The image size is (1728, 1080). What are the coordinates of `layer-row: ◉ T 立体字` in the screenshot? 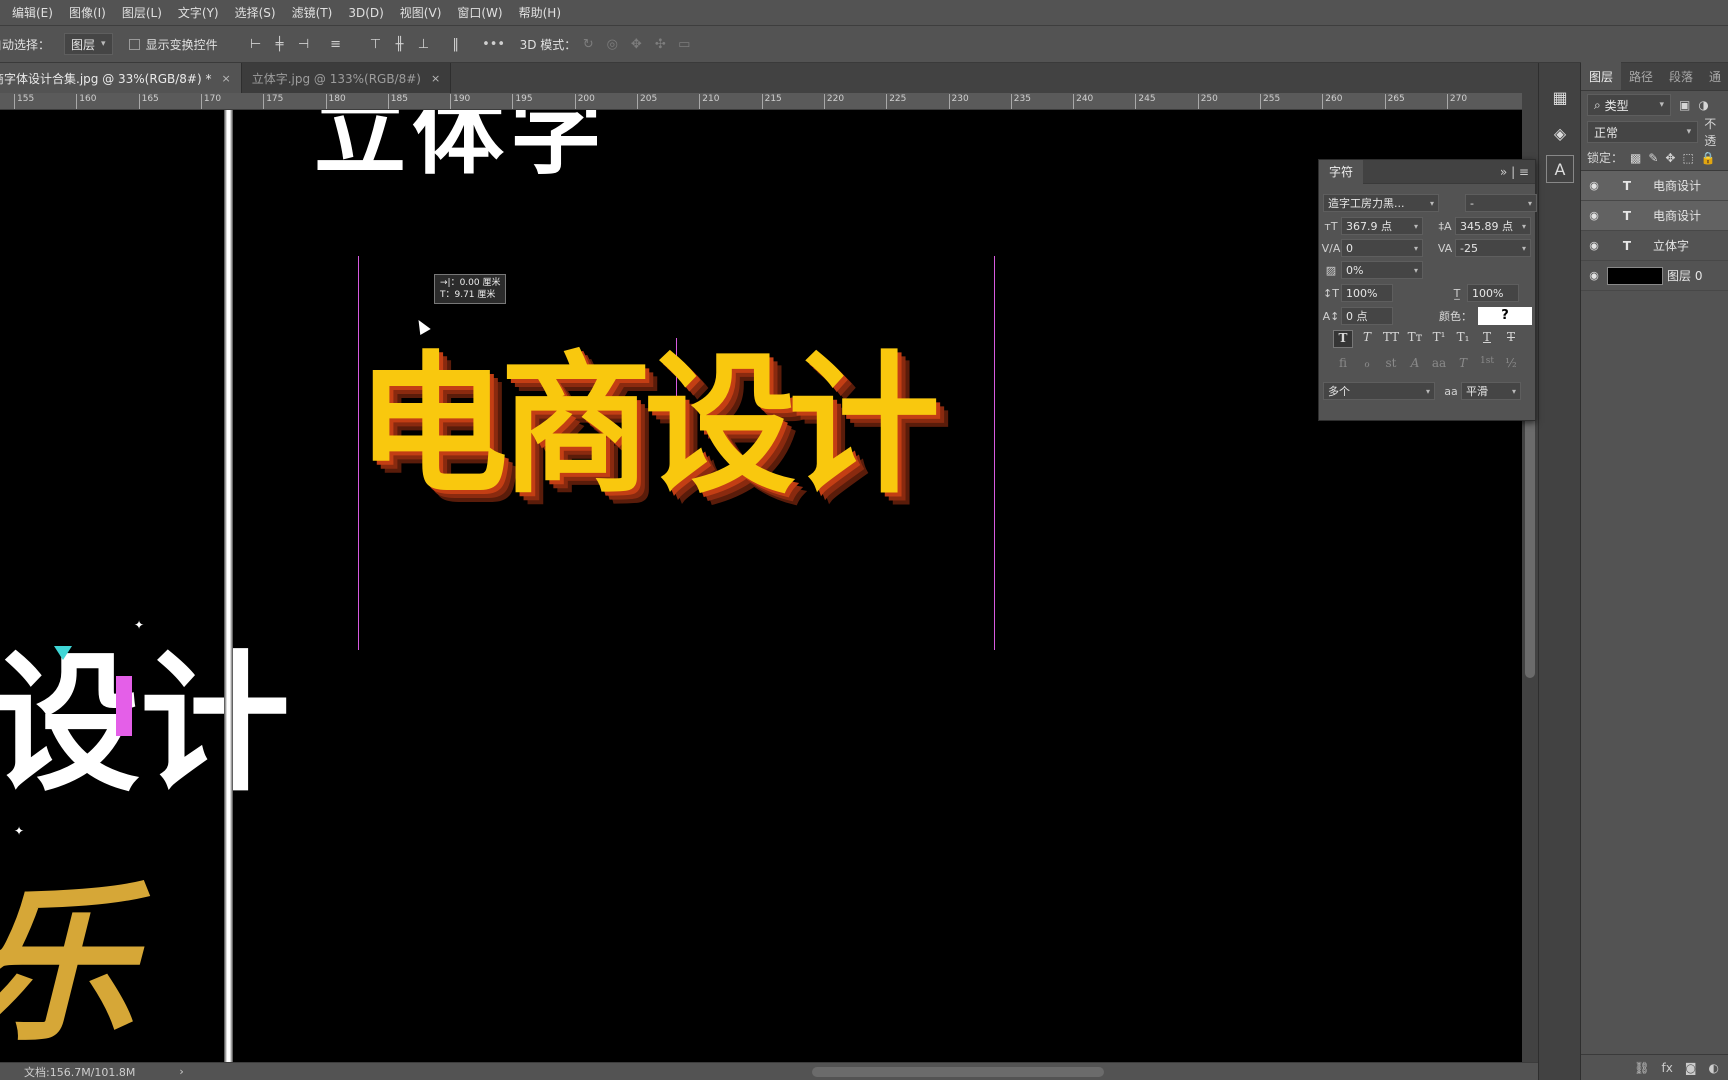 It's located at (1654, 246).